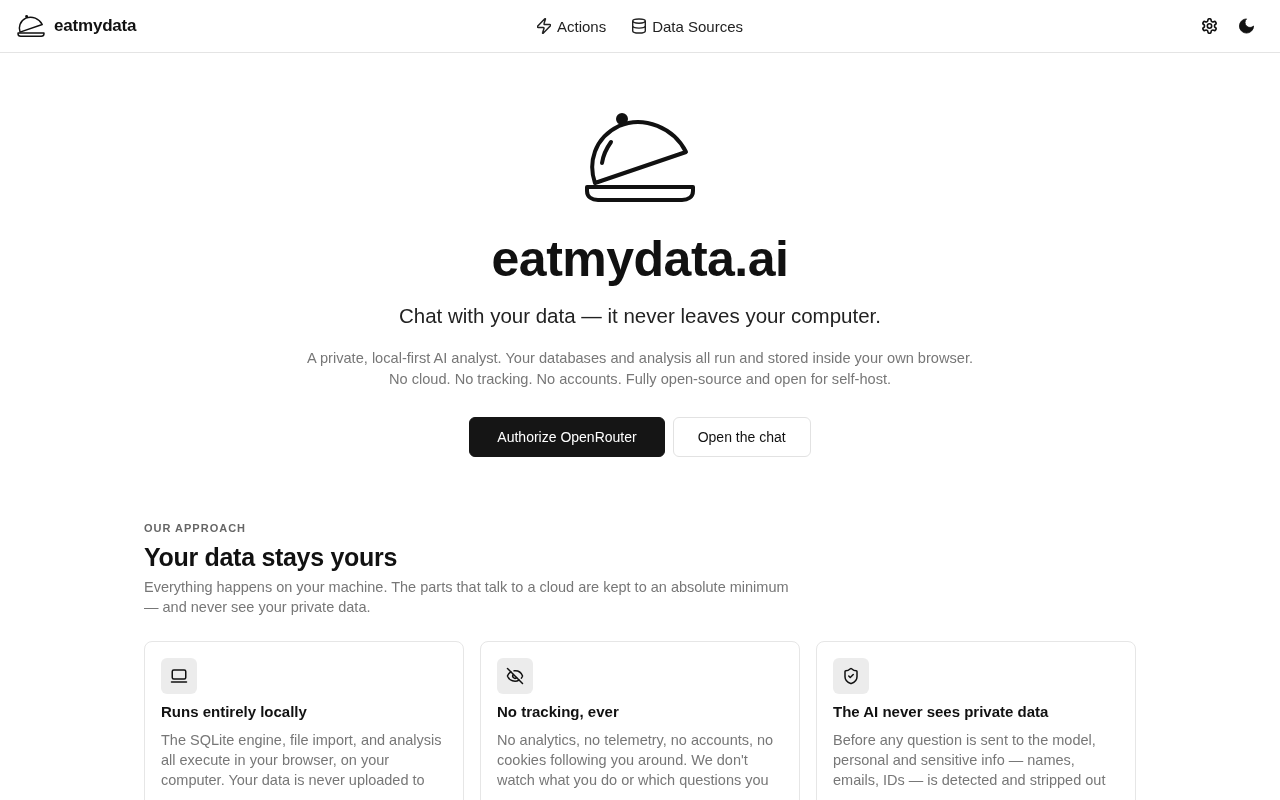  What do you see at coordinates (234, 712) in the screenshot?
I see `card-title: Runs entirely locally` at bounding box center [234, 712].